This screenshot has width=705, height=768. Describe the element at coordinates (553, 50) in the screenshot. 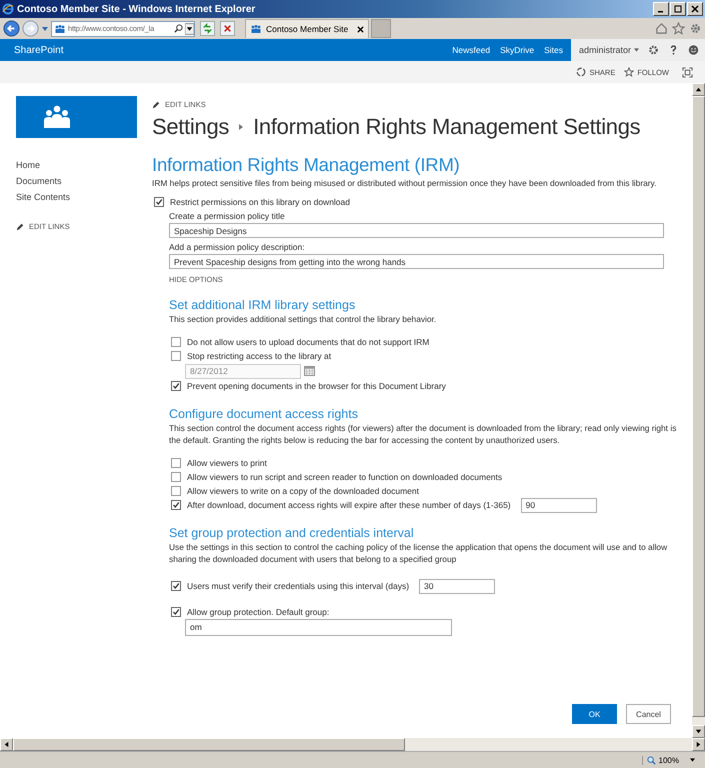

I see `suite-link: Sites` at that location.